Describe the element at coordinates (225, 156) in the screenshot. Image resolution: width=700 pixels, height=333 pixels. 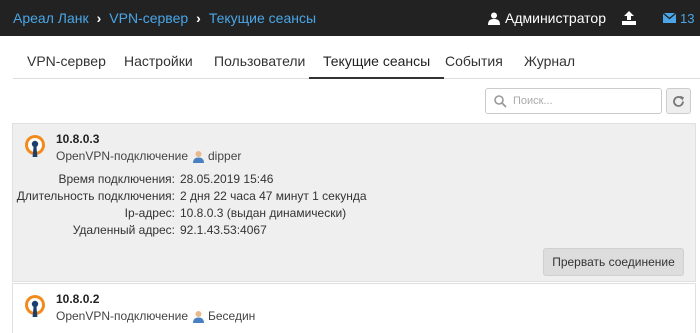
I see `session-user: dipper` at that location.